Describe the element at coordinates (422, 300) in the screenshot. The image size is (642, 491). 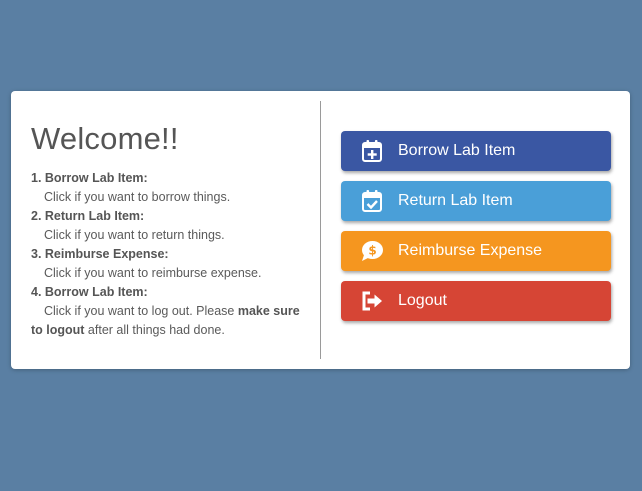
I see `logout-label: Logout` at that location.